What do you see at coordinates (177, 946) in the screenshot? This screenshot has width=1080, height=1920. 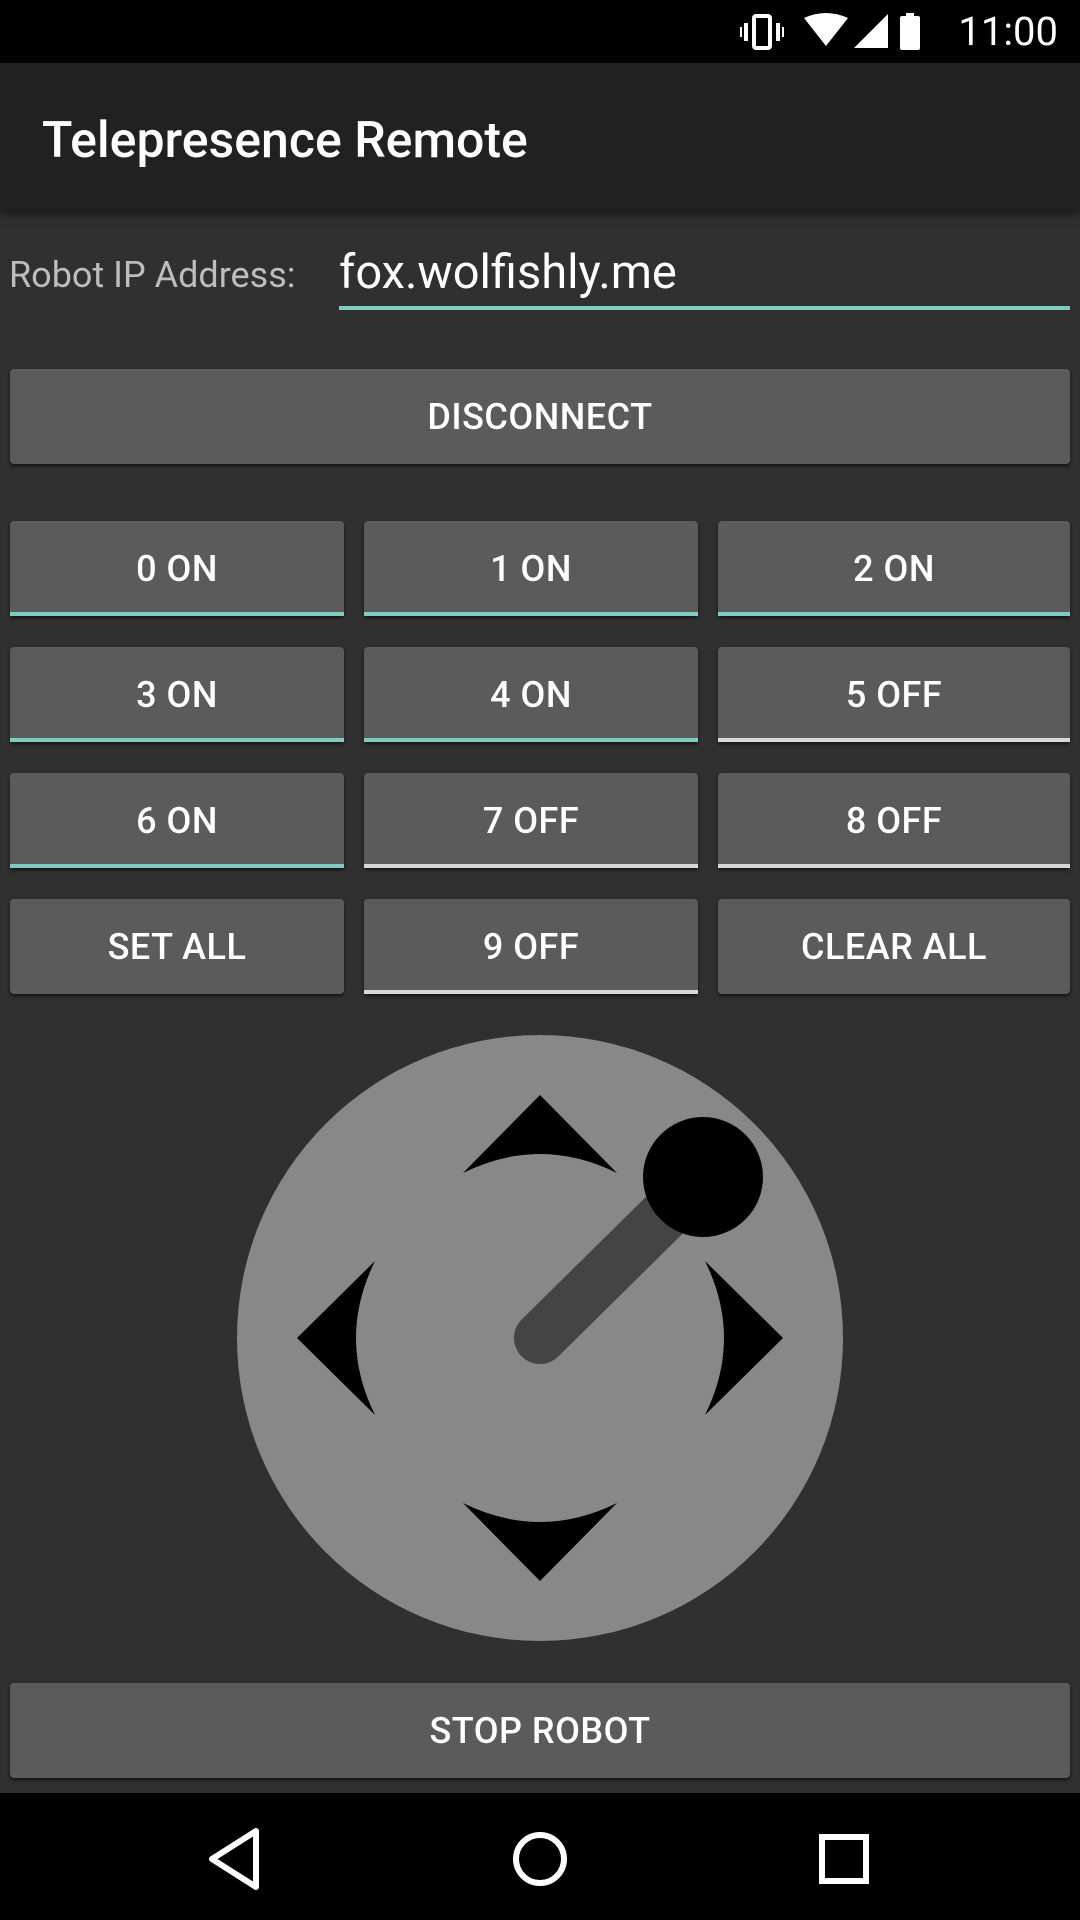 I see `set-all-button: SET ALL` at bounding box center [177, 946].